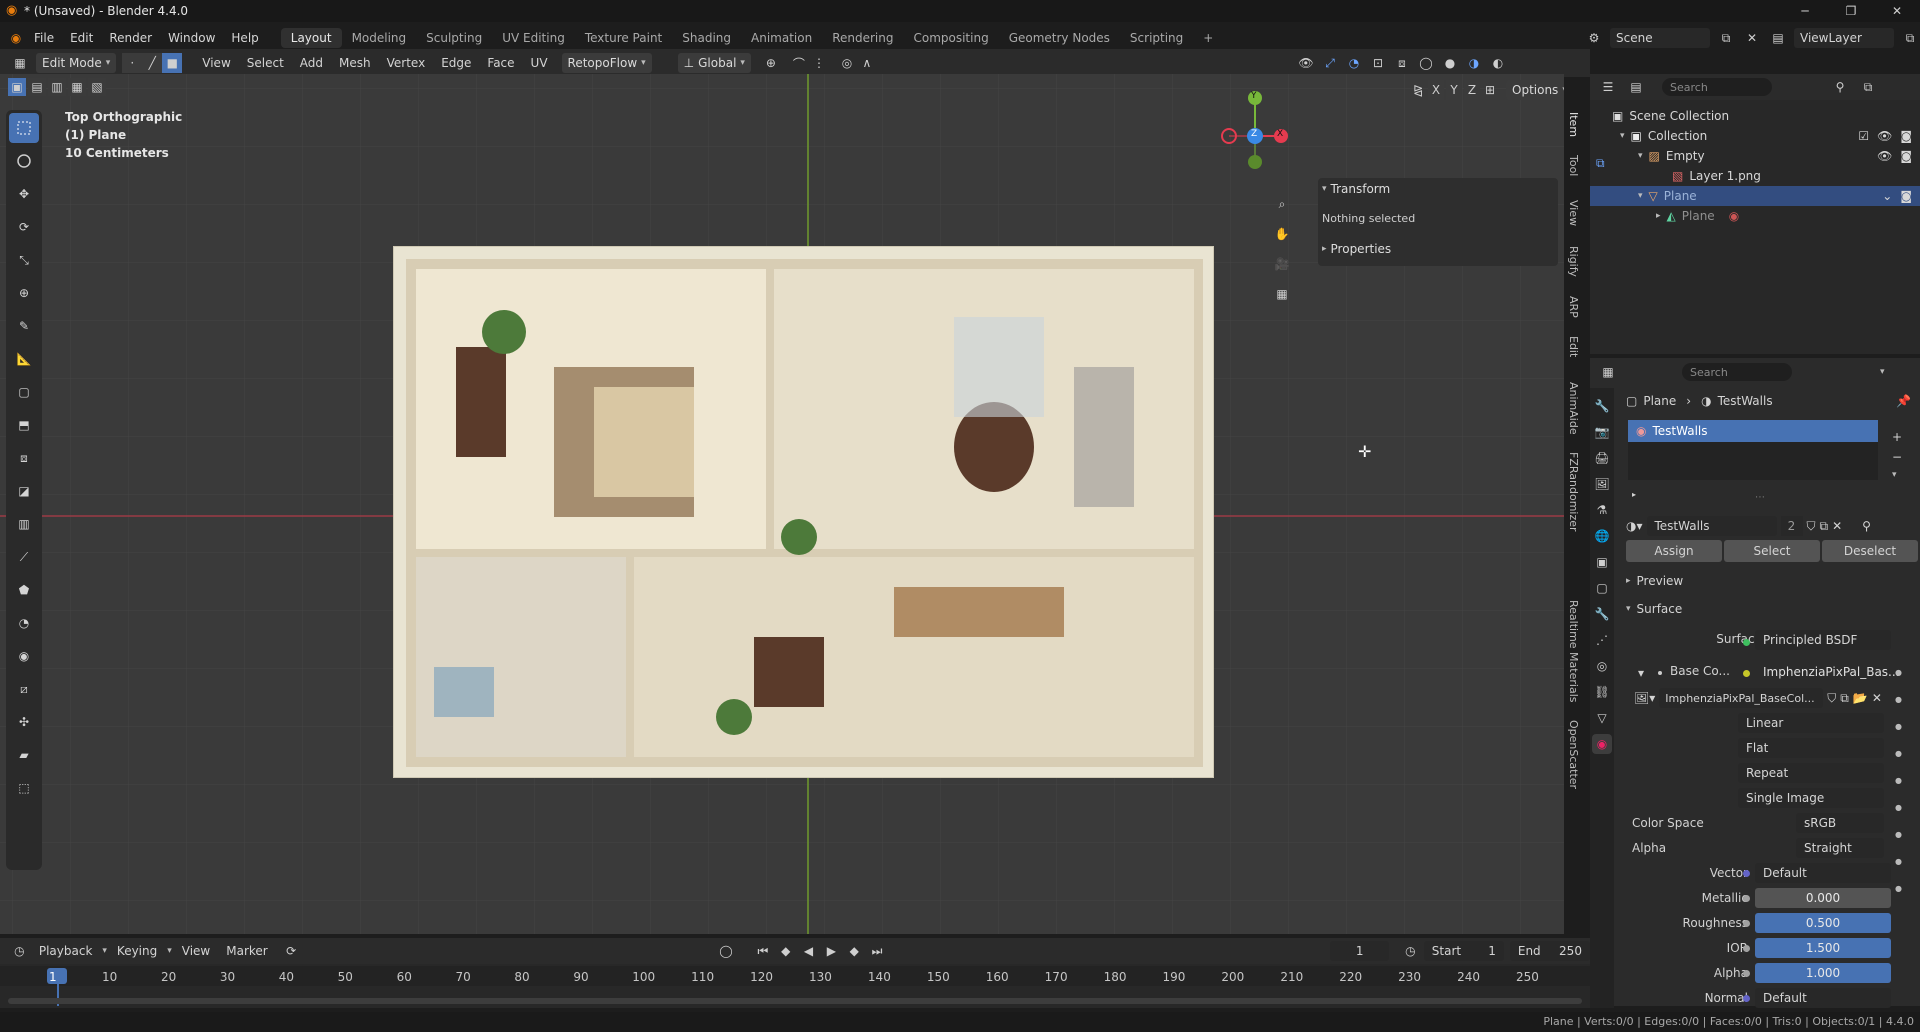  I want to click on mode-selector: Edit Mode ▾, so click(76, 63).